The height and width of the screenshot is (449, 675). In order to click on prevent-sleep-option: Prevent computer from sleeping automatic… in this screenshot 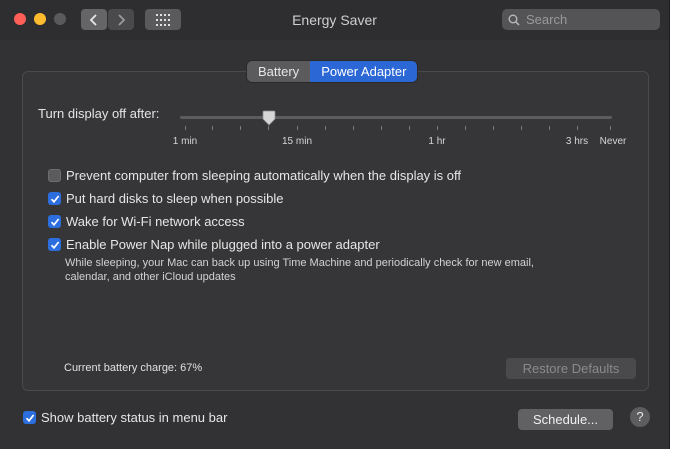, I will do `click(254, 175)`.